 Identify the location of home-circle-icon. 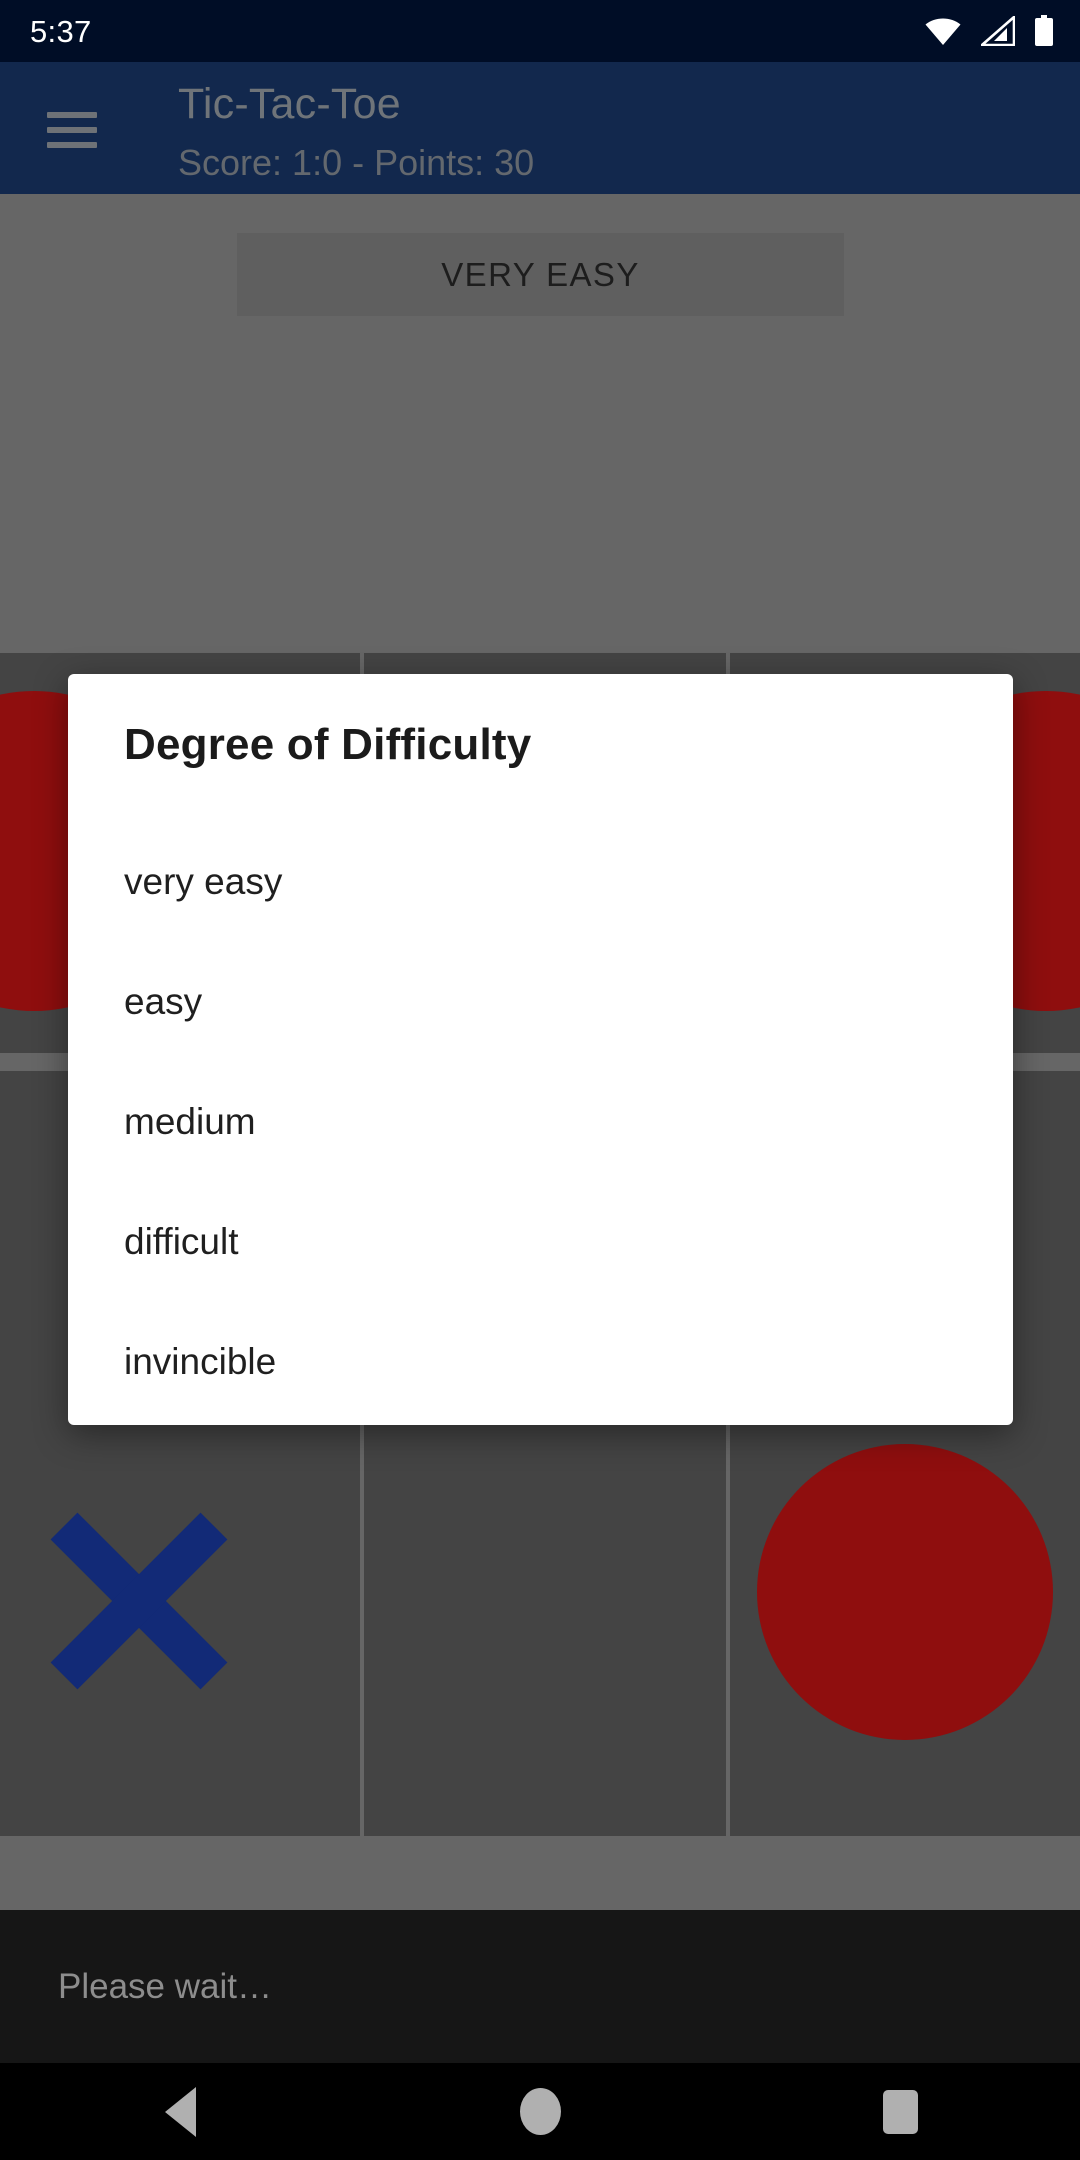
(540, 2111).